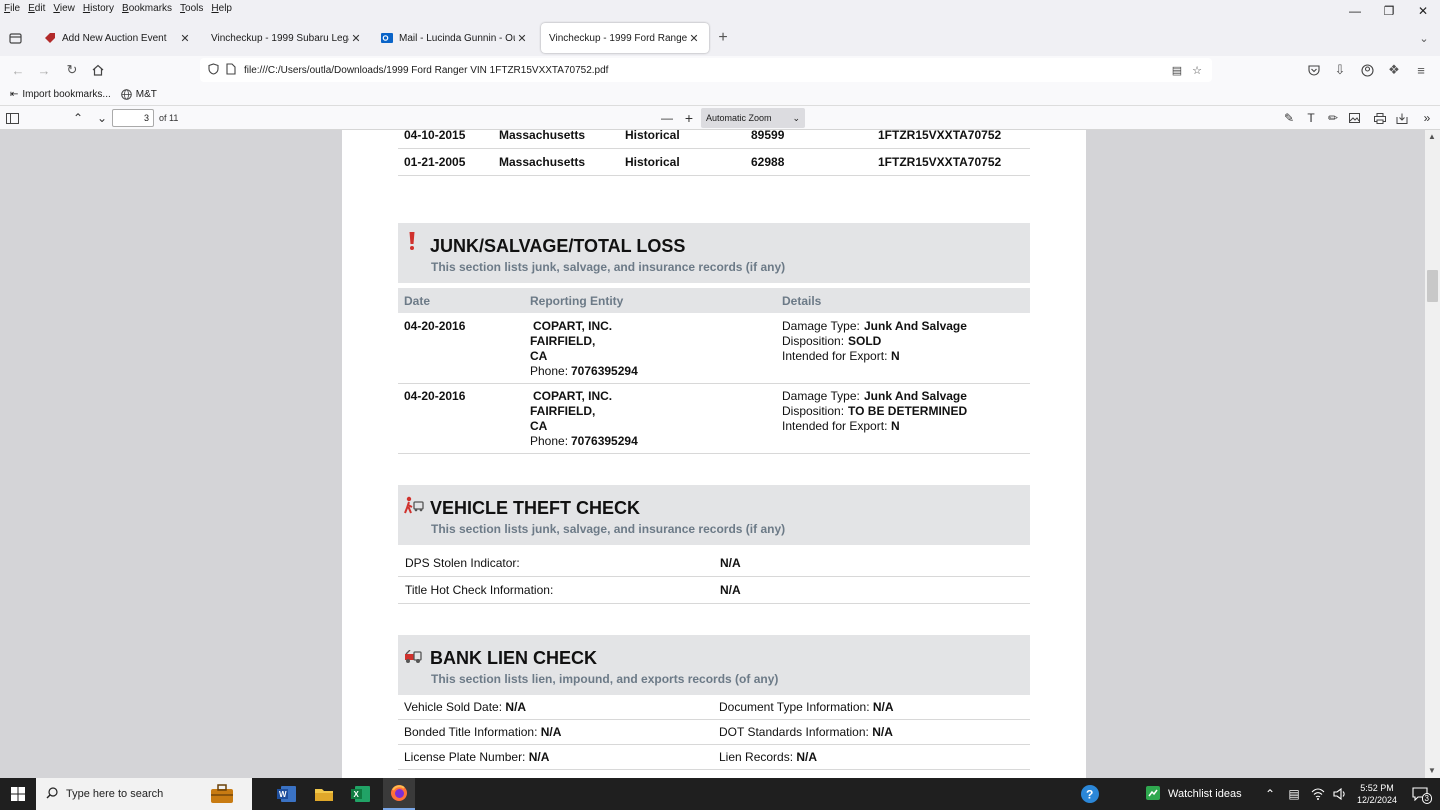 This screenshot has height=810, width=1440. I want to click on star-icon: ☆, so click(1197, 70).